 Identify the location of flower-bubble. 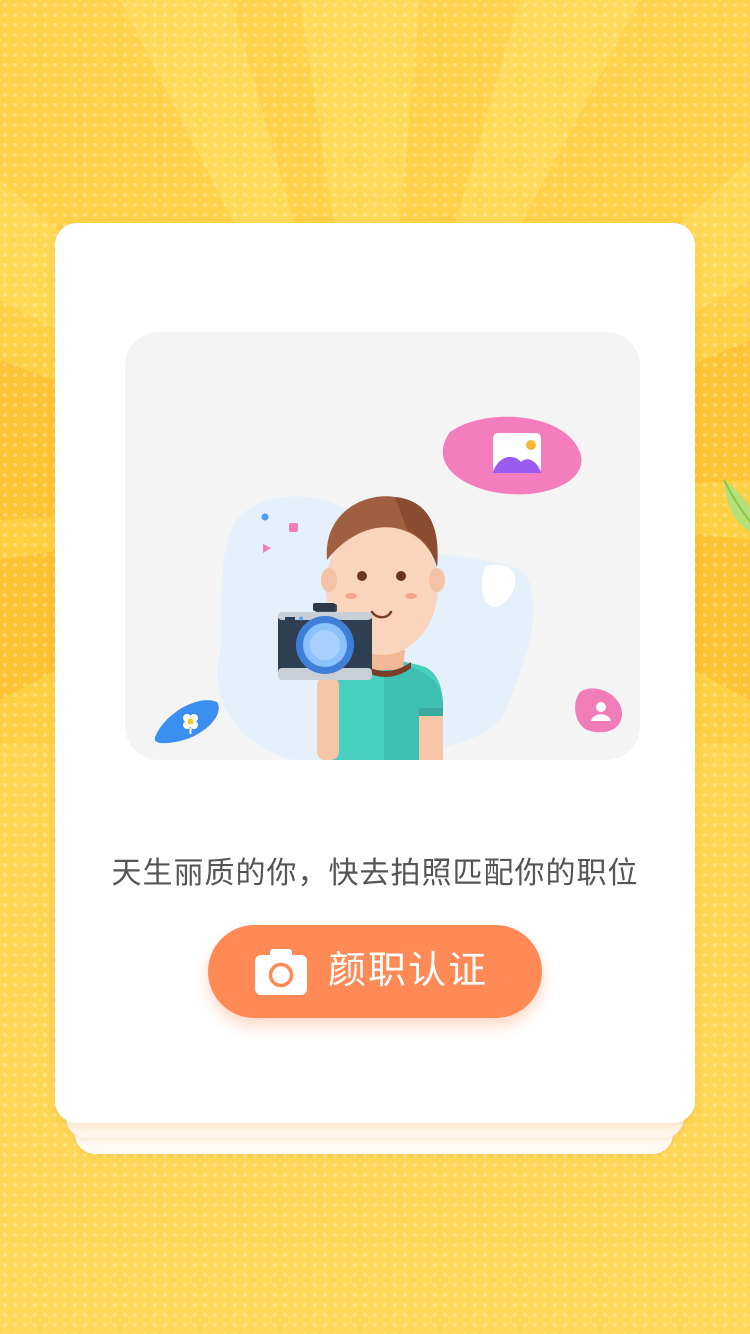
(186, 722).